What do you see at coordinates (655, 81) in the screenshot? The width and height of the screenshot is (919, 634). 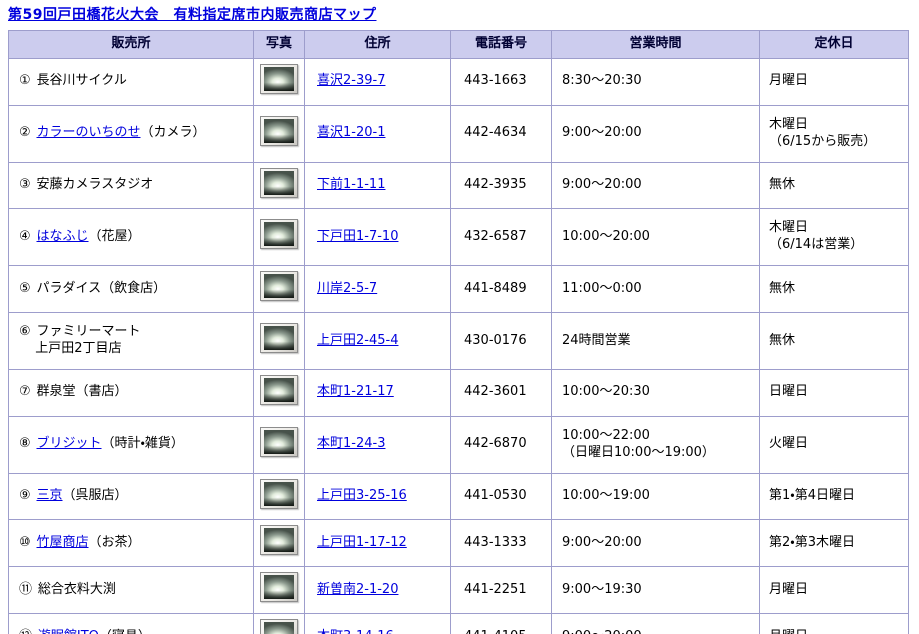 I see `hours-cell: 8:30～20:30` at bounding box center [655, 81].